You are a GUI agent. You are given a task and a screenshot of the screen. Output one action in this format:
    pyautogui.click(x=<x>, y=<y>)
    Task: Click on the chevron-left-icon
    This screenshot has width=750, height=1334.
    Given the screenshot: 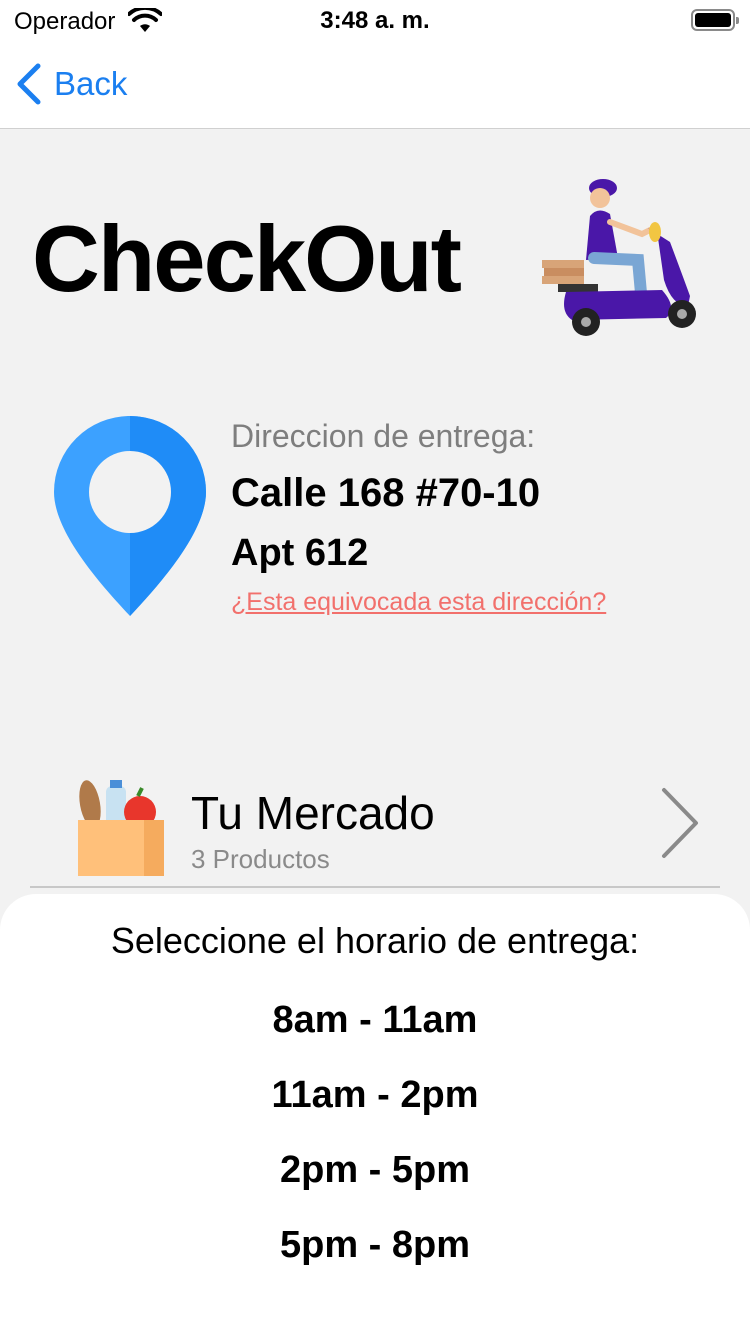 What is the action you would take?
    pyautogui.click(x=29, y=84)
    